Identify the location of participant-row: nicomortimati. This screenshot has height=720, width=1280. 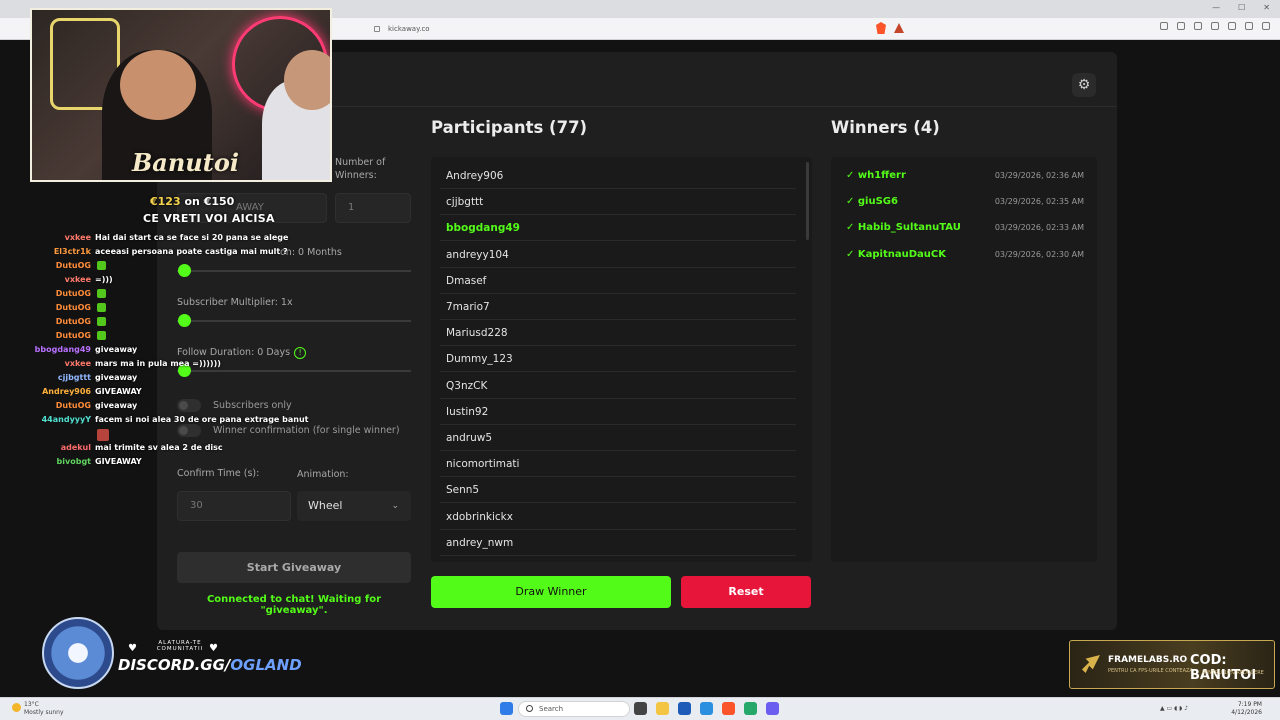
(618, 464).